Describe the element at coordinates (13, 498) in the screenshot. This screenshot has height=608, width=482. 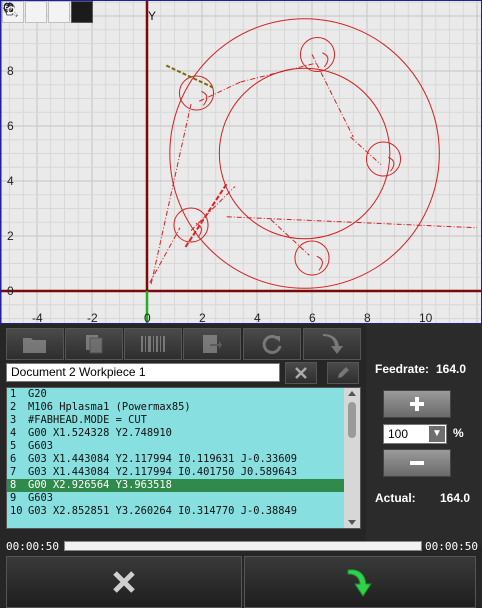
I see `line-number: 9` at that location.